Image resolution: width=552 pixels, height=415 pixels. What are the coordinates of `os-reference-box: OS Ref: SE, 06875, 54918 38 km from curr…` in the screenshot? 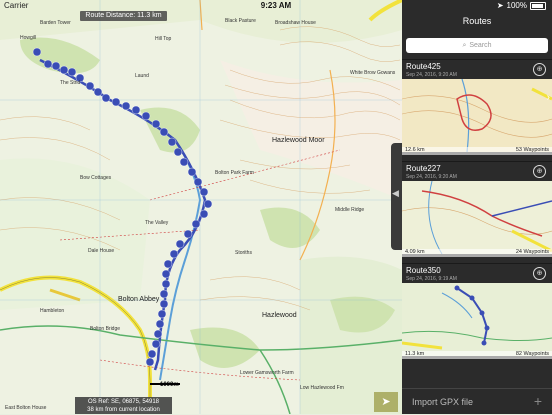 It's located at (123, 405).